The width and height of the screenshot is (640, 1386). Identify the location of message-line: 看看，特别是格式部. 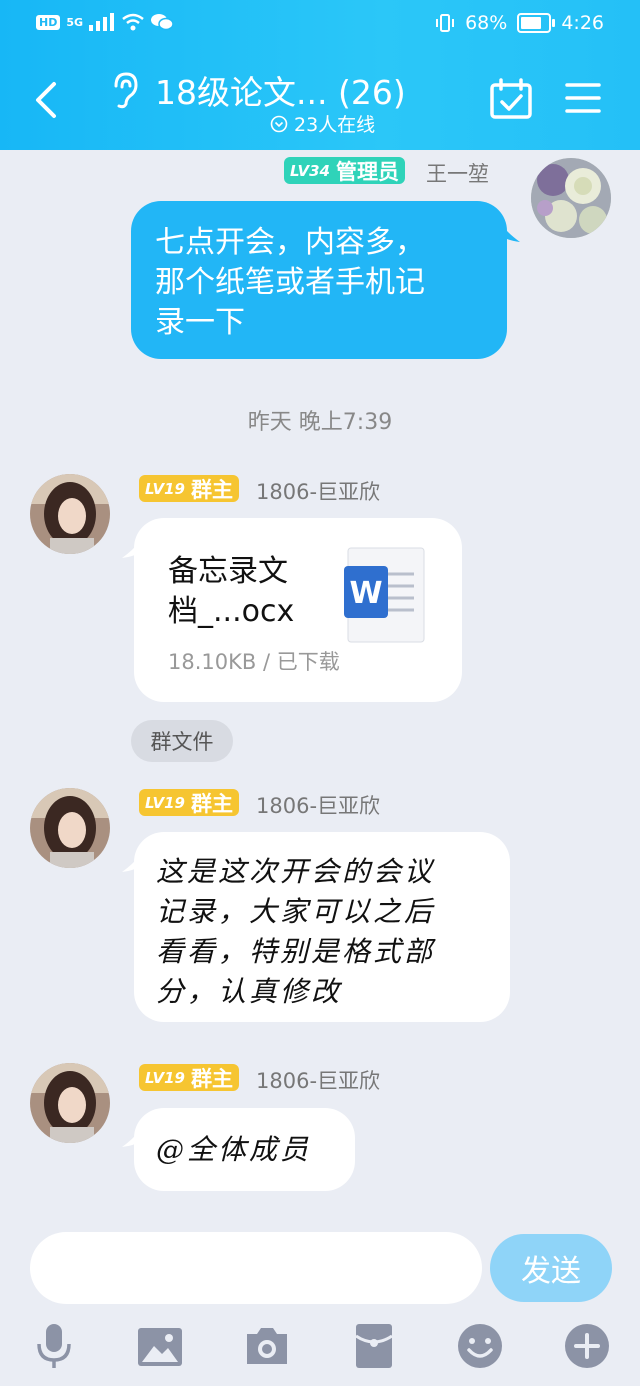
(296, 951).